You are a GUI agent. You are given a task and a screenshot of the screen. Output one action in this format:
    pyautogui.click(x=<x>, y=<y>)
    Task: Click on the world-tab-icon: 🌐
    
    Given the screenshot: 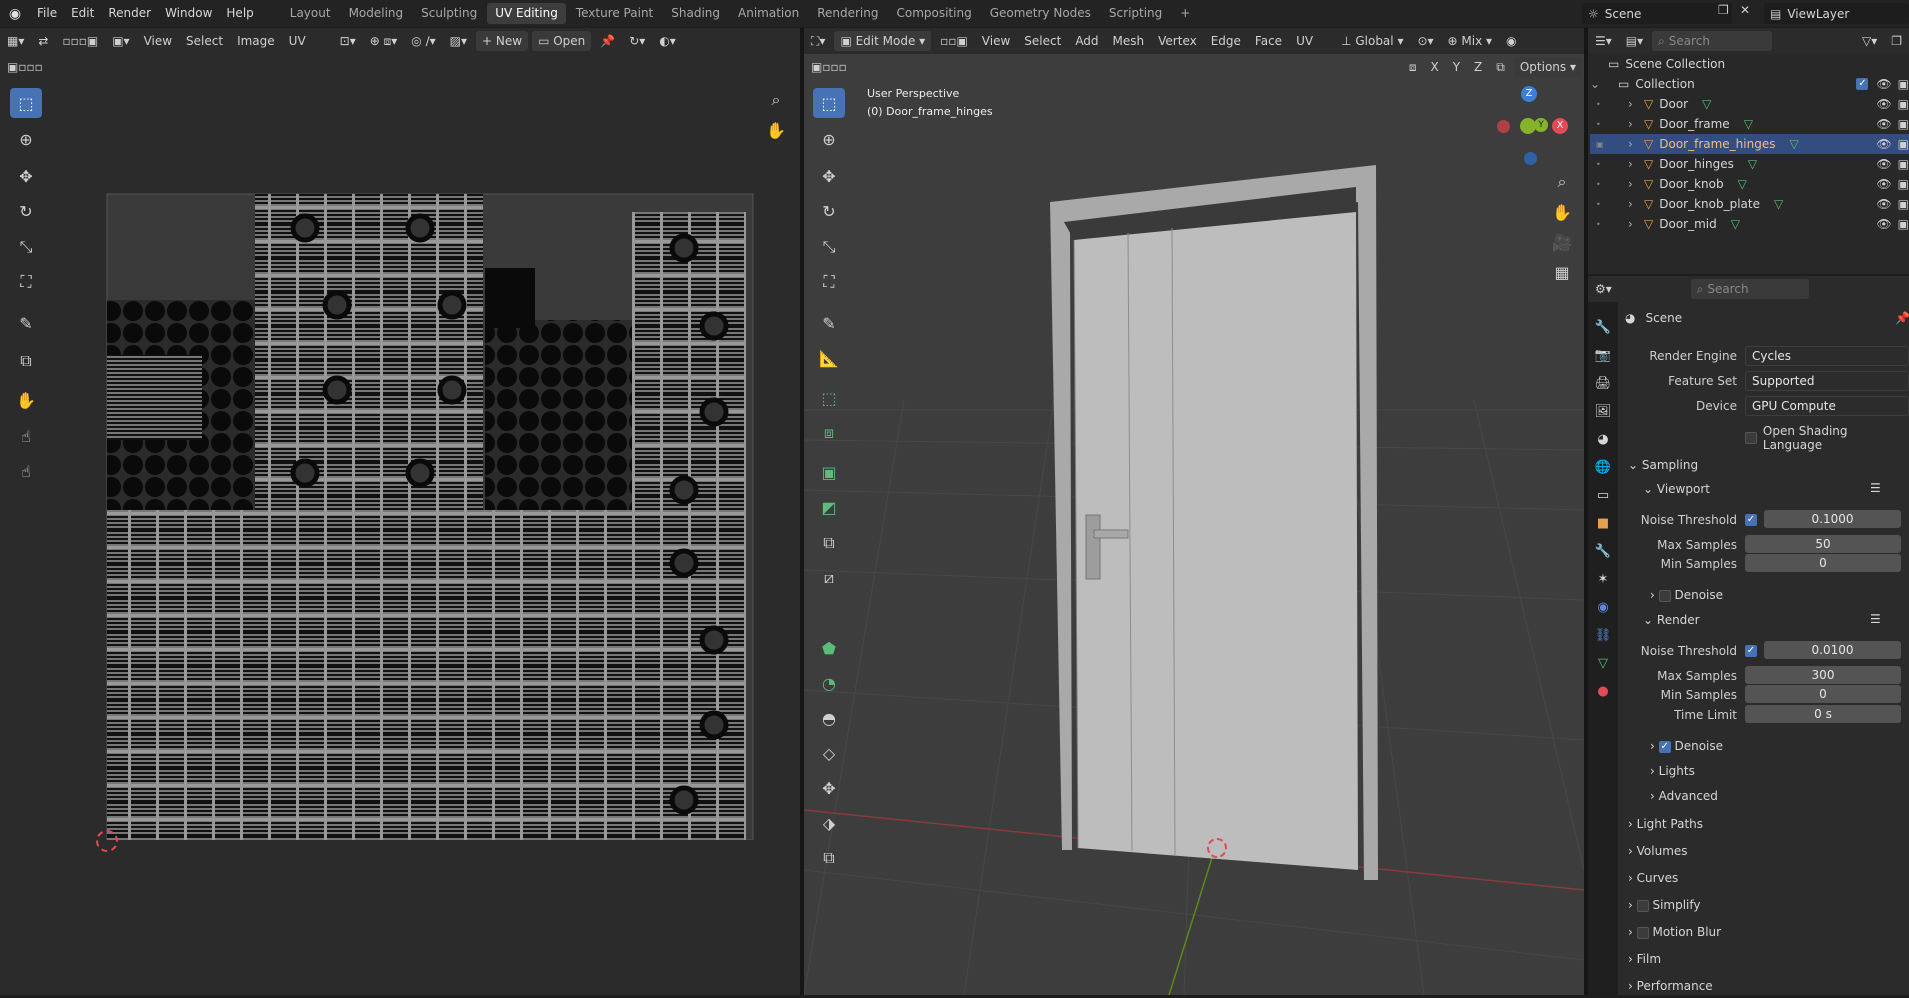 What is the action you would take?
    pyautogui.click(x=1603, y=468)
    